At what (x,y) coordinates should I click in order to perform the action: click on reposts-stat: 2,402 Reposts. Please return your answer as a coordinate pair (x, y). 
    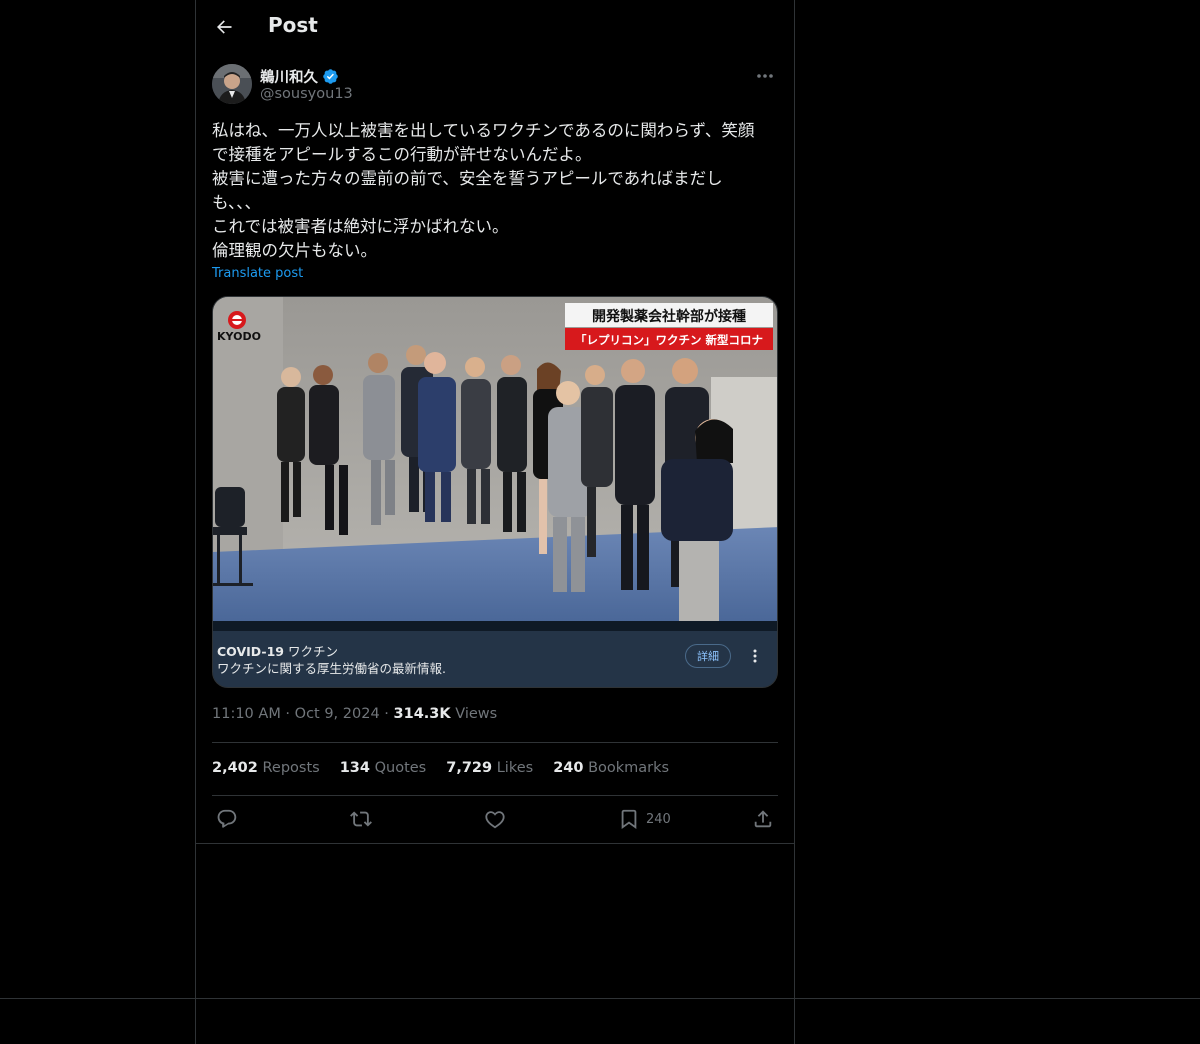
    Looking at the image, I should click on (266, 768).